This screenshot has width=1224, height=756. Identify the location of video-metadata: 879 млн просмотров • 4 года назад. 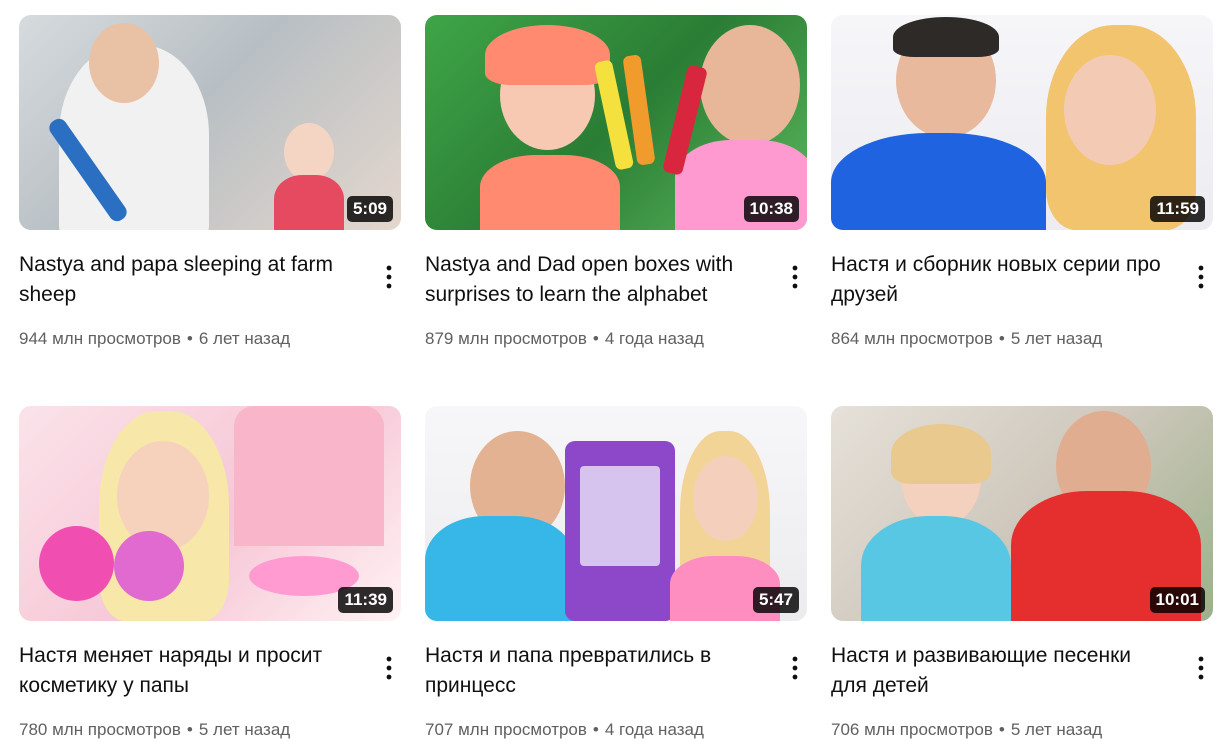
(564, 339).